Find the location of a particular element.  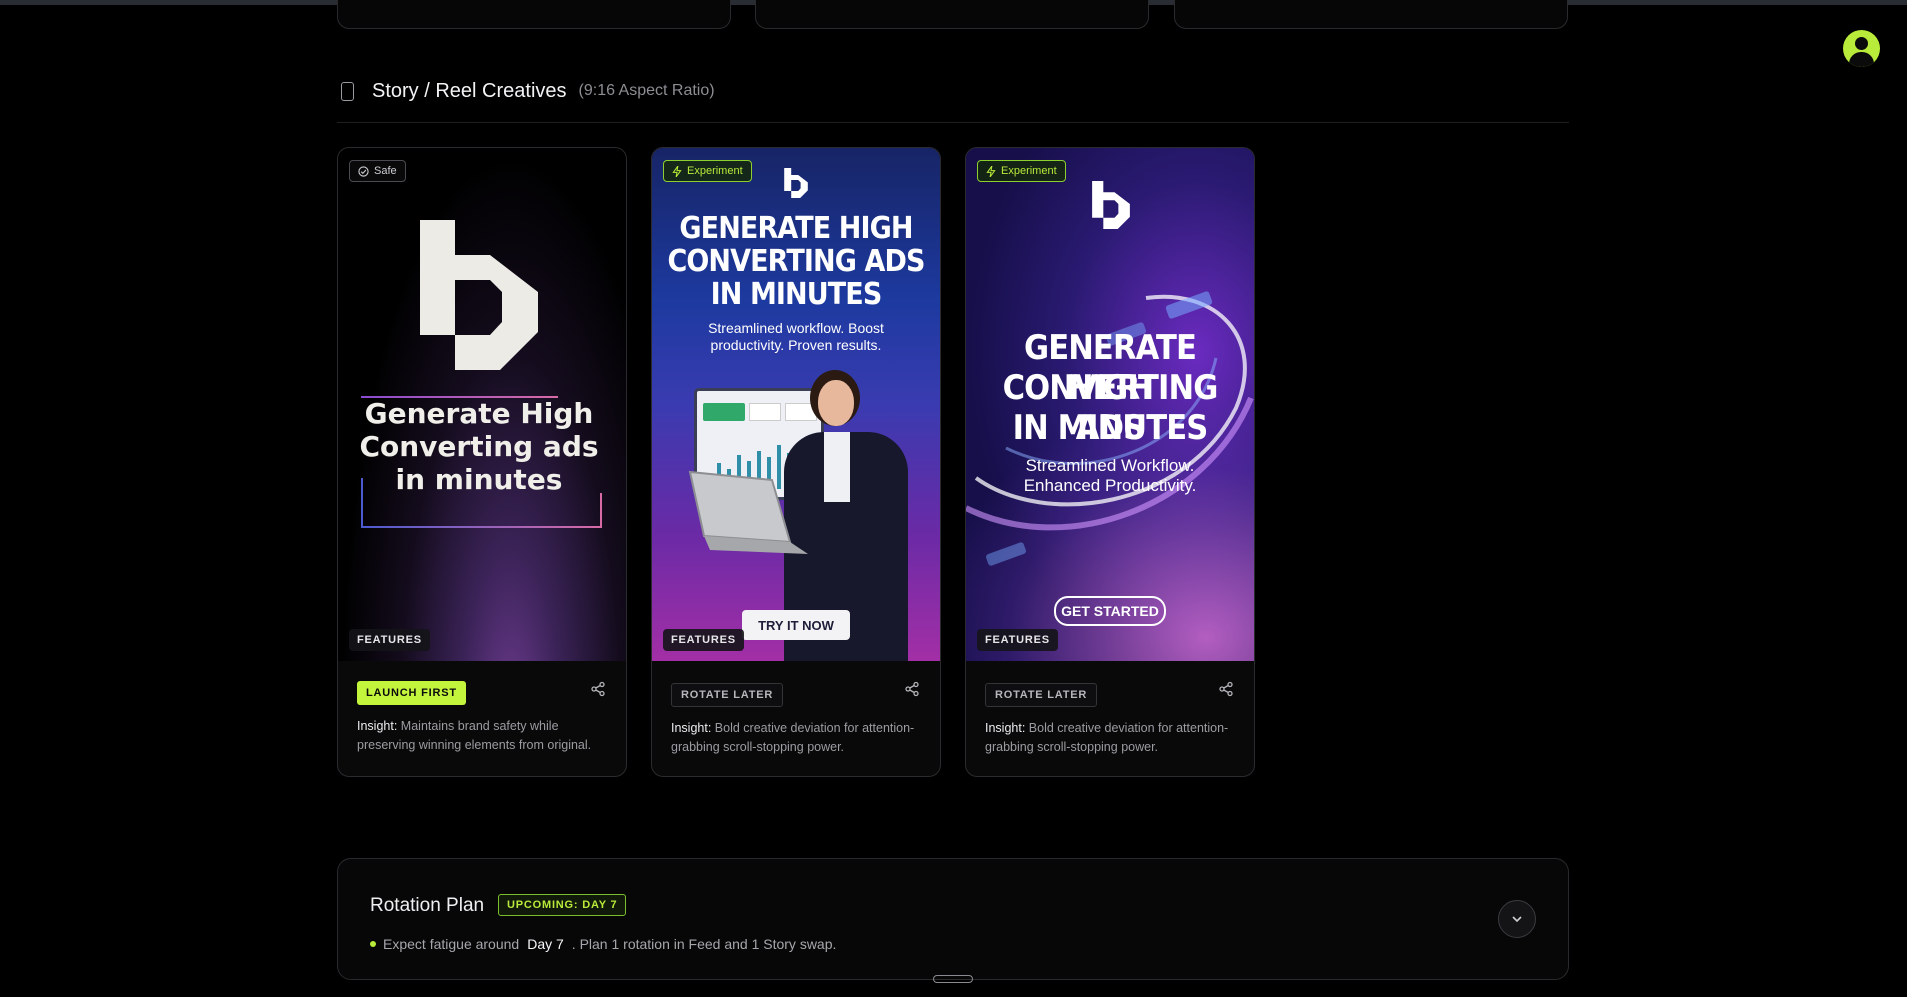

chevron-down-icon is located at coordinates (1517, 919).